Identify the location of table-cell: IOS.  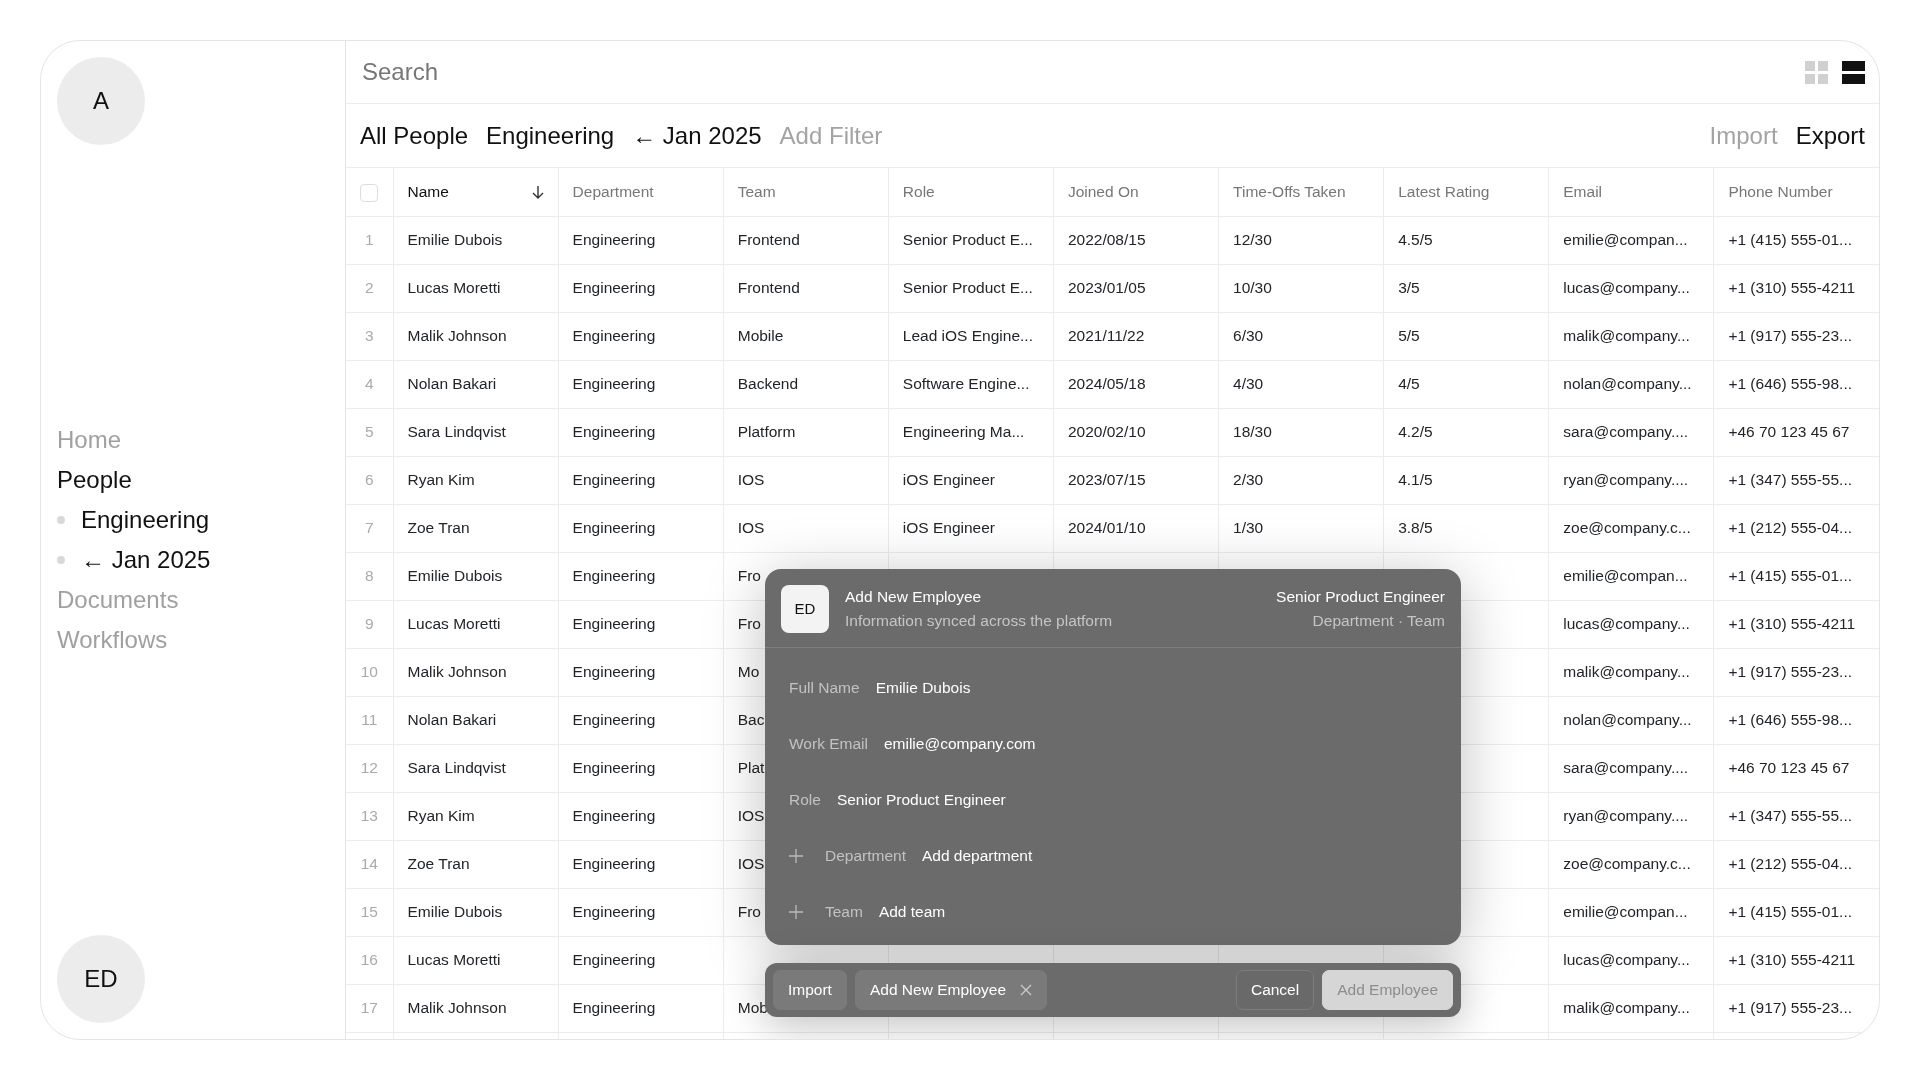
(806, 528).